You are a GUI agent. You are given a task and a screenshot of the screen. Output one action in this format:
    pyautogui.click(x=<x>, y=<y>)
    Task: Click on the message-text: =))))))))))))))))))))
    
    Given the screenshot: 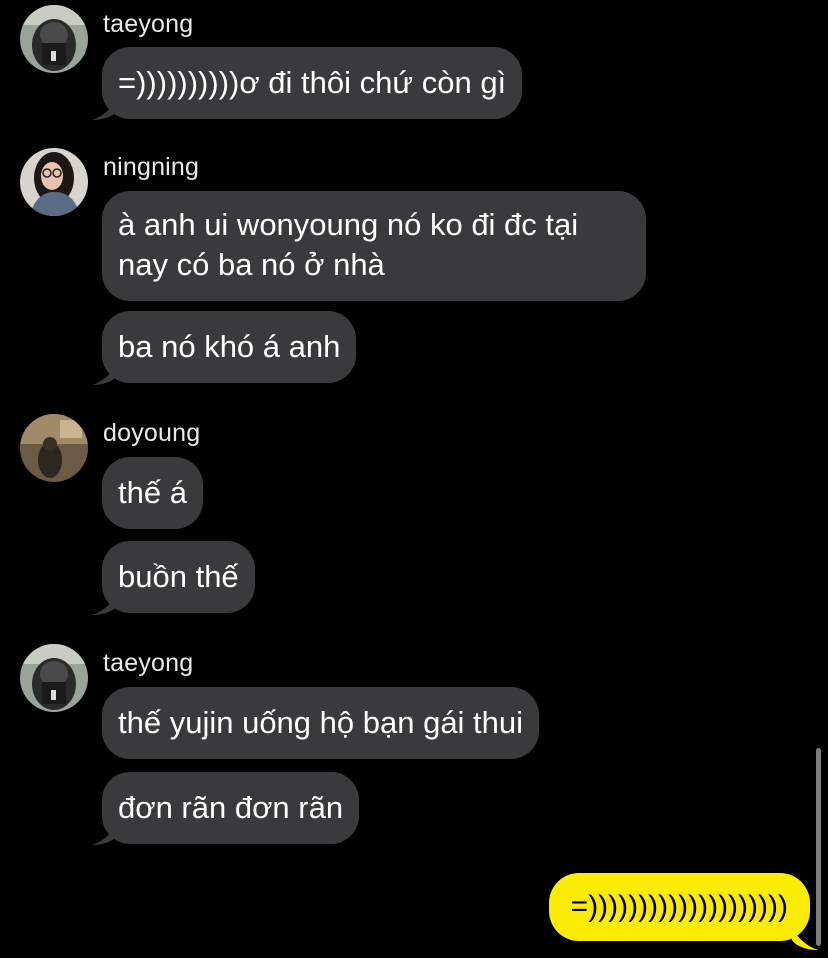 What is the action you would take?
    pyautogui.click(x=679, y=906)
    